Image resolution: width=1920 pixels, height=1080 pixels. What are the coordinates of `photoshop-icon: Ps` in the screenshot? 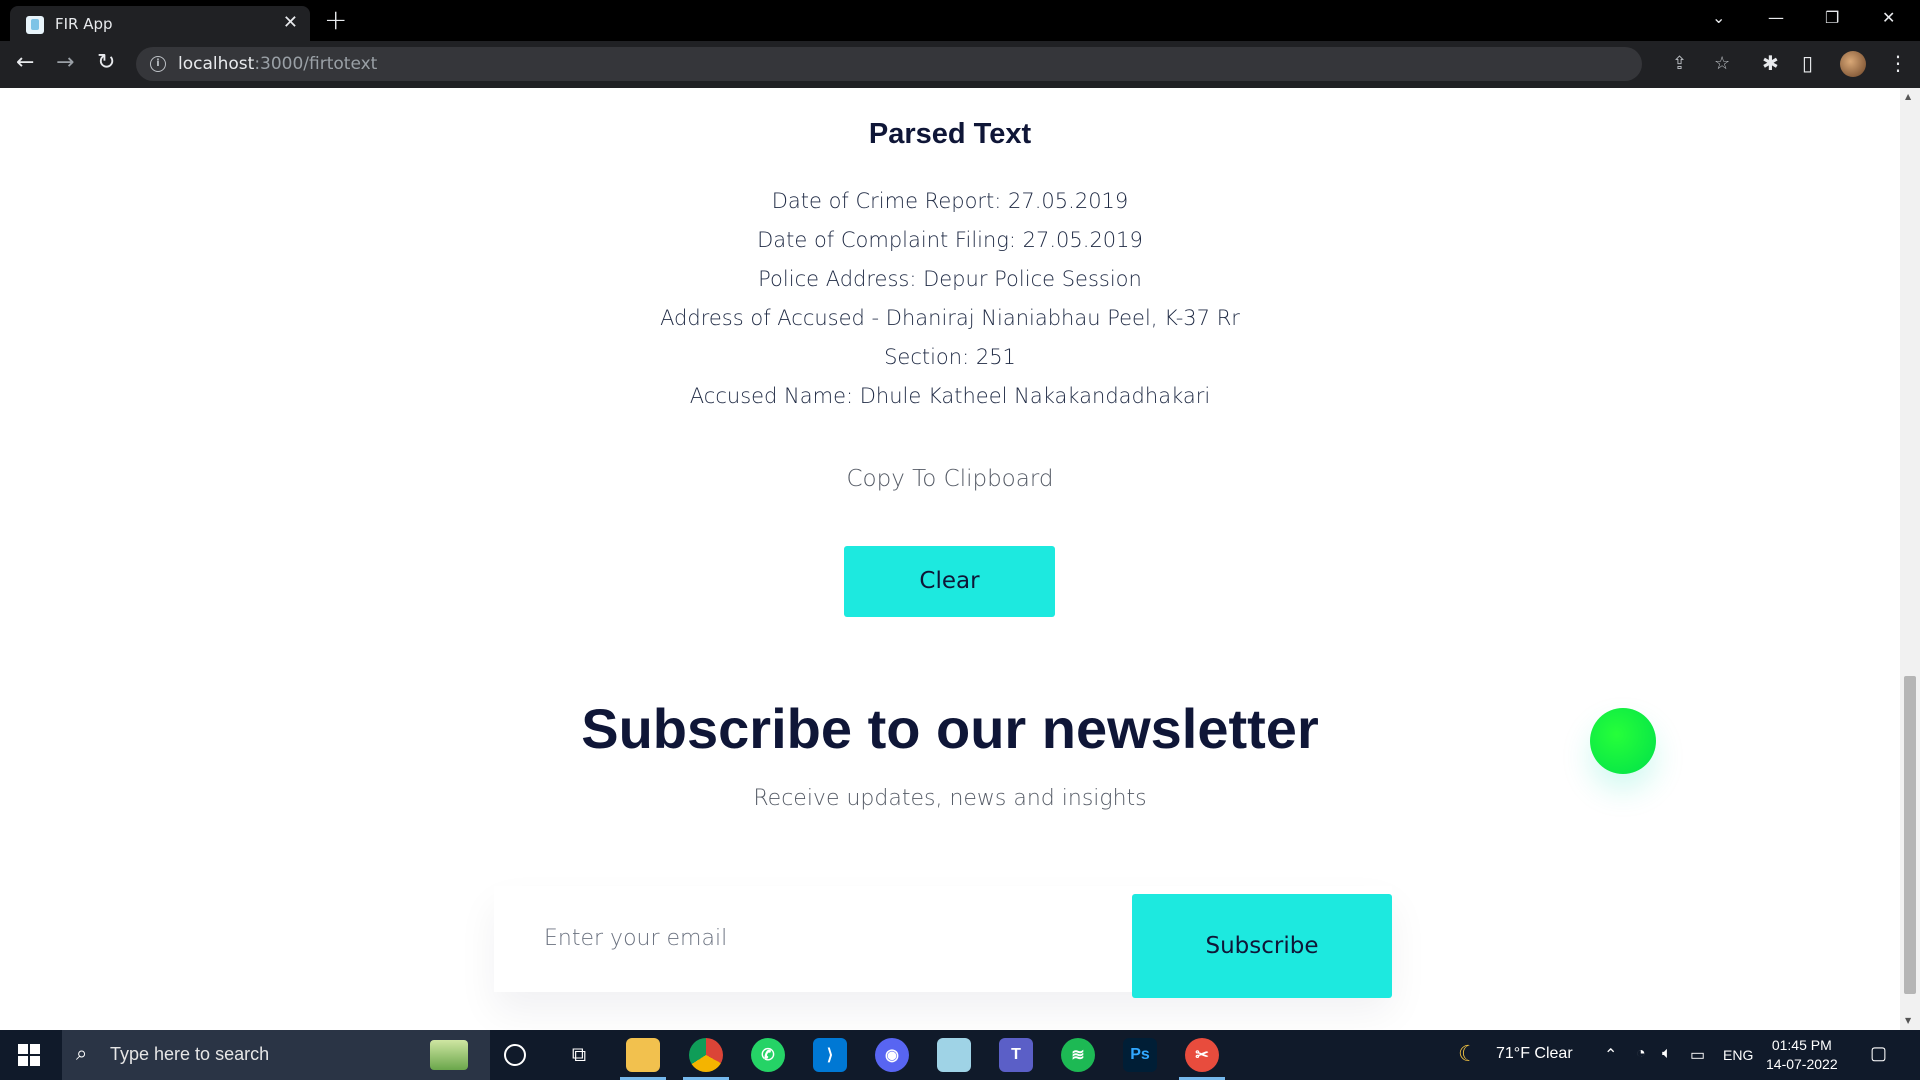 It's located at (1140, 1055).